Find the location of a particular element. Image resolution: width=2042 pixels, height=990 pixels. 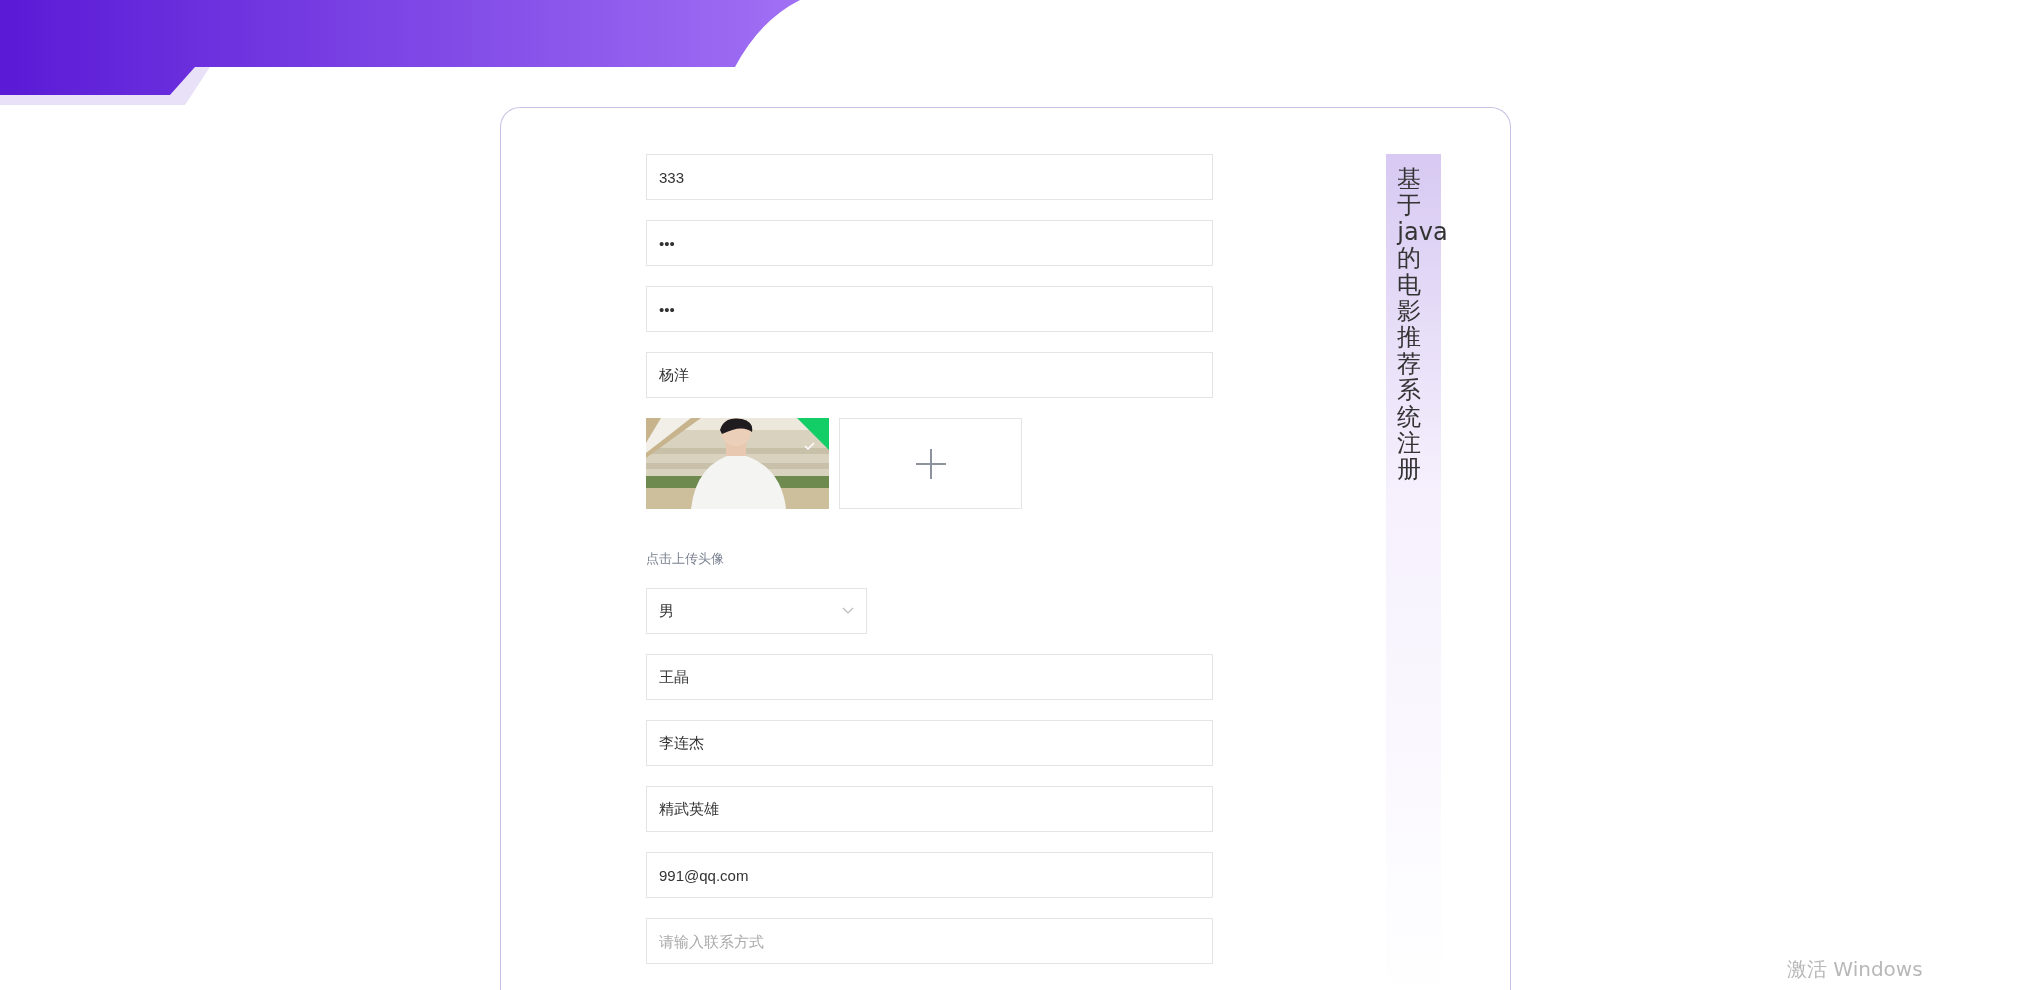

upload-button is located at coordinates (930, 463).